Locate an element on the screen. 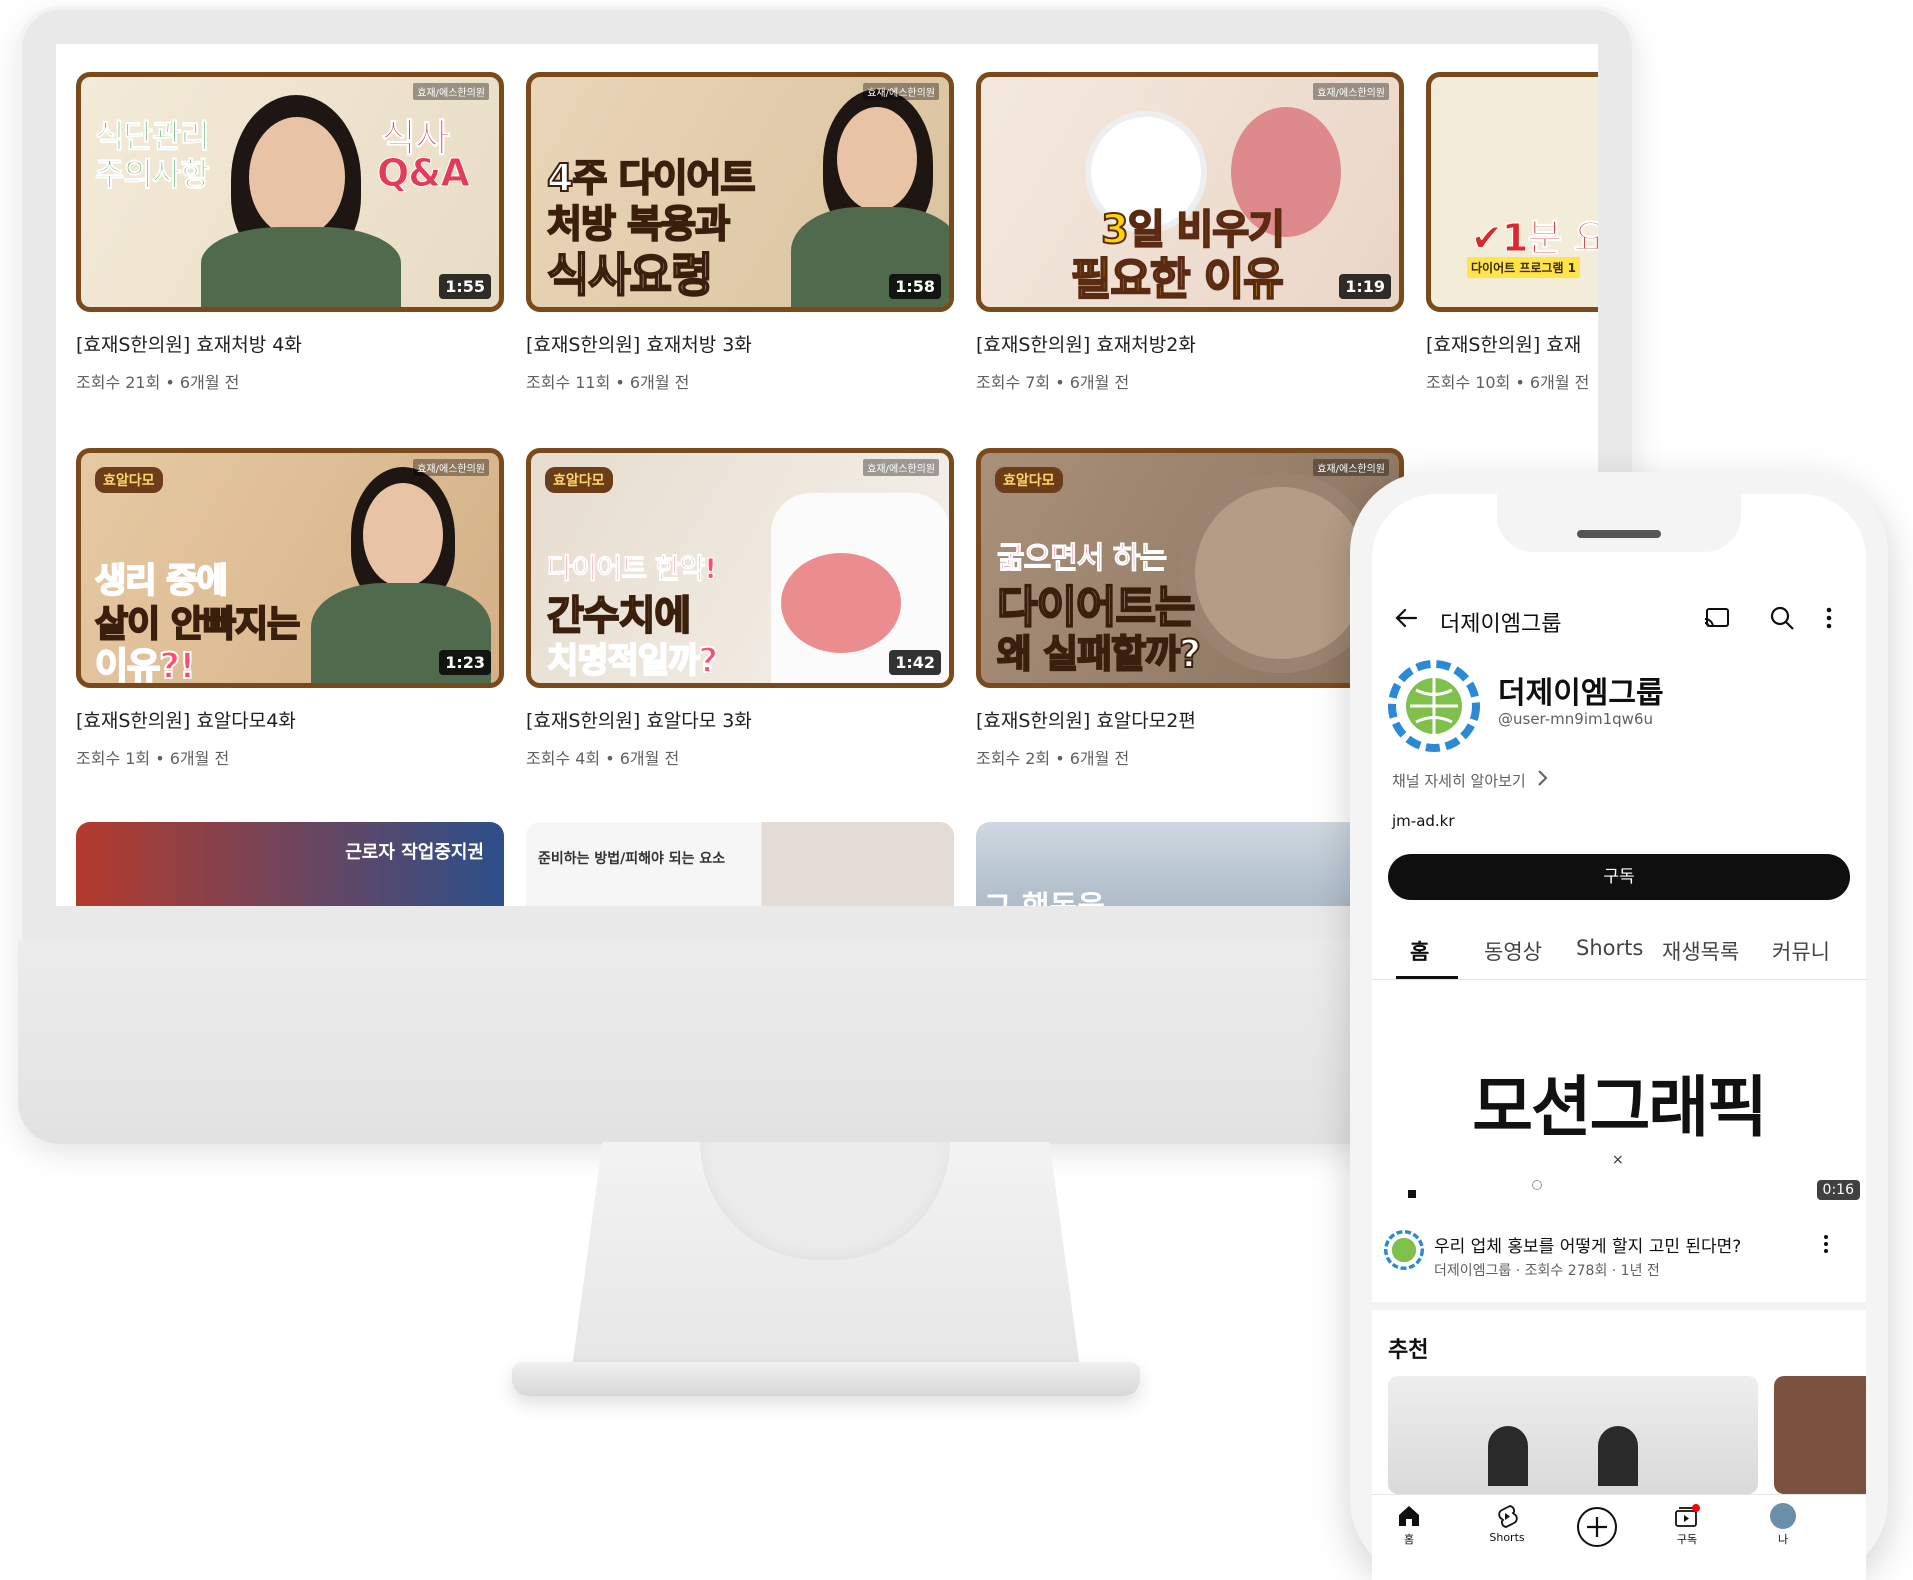  video-title: [효재S한의원] 효재 is located at coordinates (1512, 343).